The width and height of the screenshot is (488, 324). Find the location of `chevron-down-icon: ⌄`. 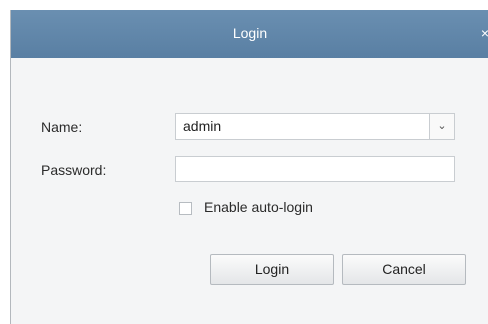

chevron-down-icon: ⌄ is located at coordinates (441, 126).